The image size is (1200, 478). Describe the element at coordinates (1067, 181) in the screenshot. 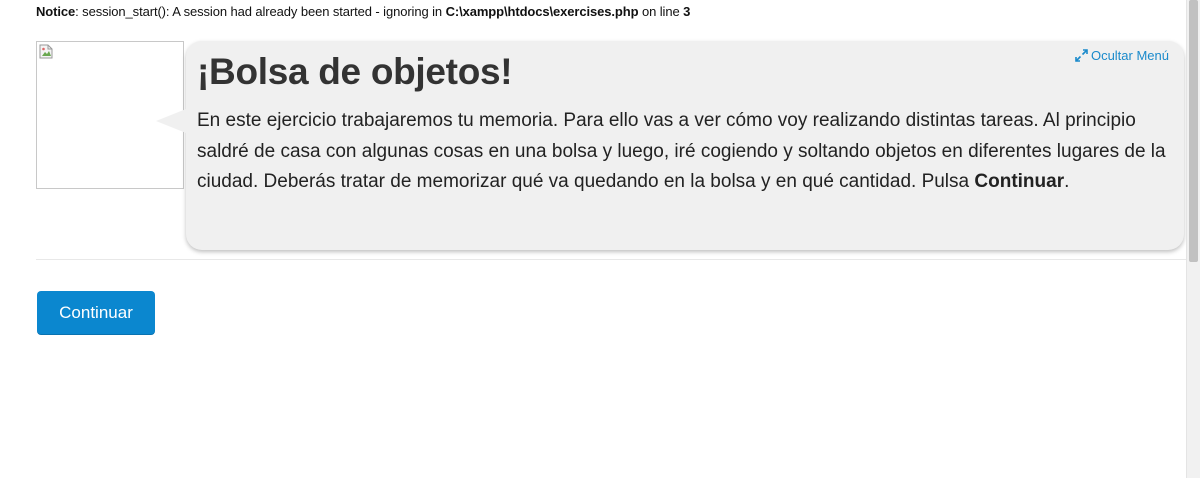

I see `description-end: .` at that location.